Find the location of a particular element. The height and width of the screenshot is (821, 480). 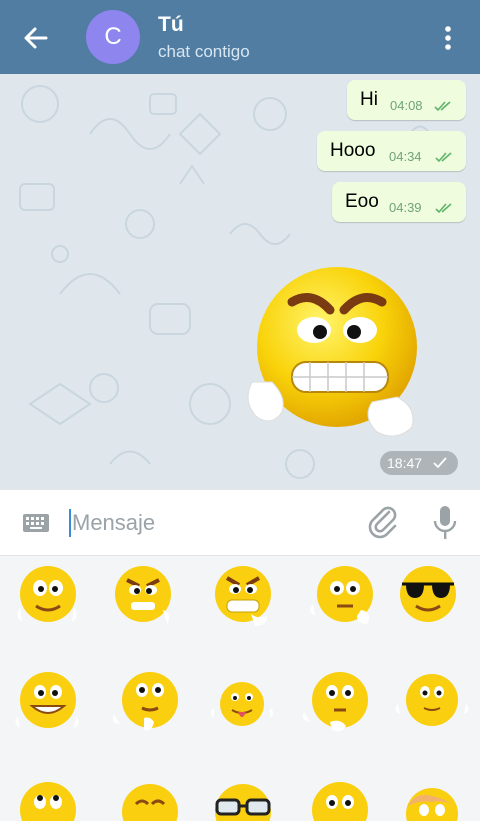

message-bubble: Eoo 04:39 is located at coordinates (399, 202).